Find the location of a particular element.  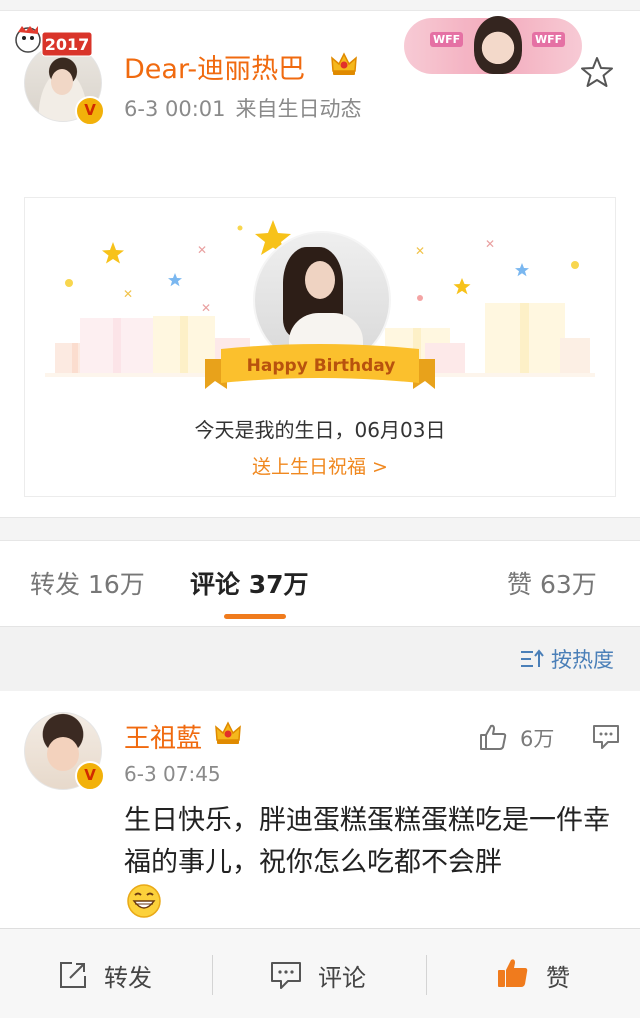

comment-text: 生日快乐，胖迪蛋糕蛋糕蛋糕吃是一件幸福的事儿，祝你怎么吃都不会胖 is located at coordinates (367, 841).